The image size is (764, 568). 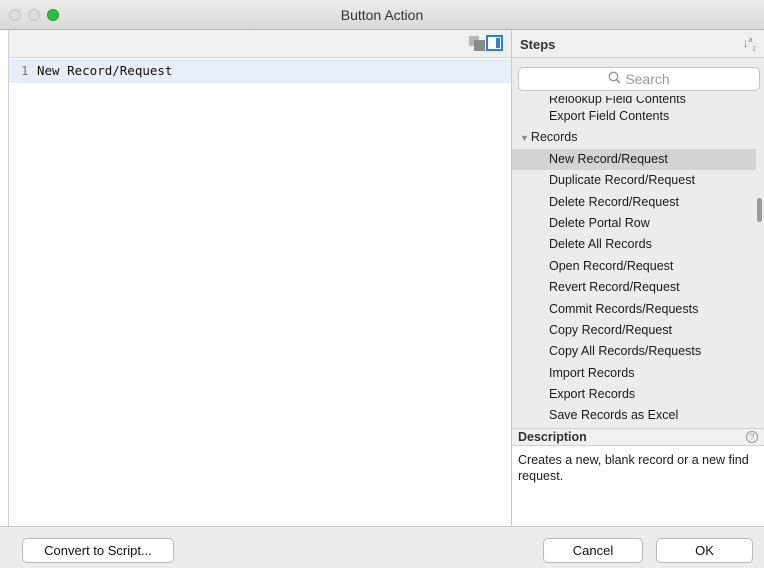 What do you see at coordinates (634, 202) in the screenshot?
I see `list-item: Delete Record/Request` at bounding box center [634, 202].